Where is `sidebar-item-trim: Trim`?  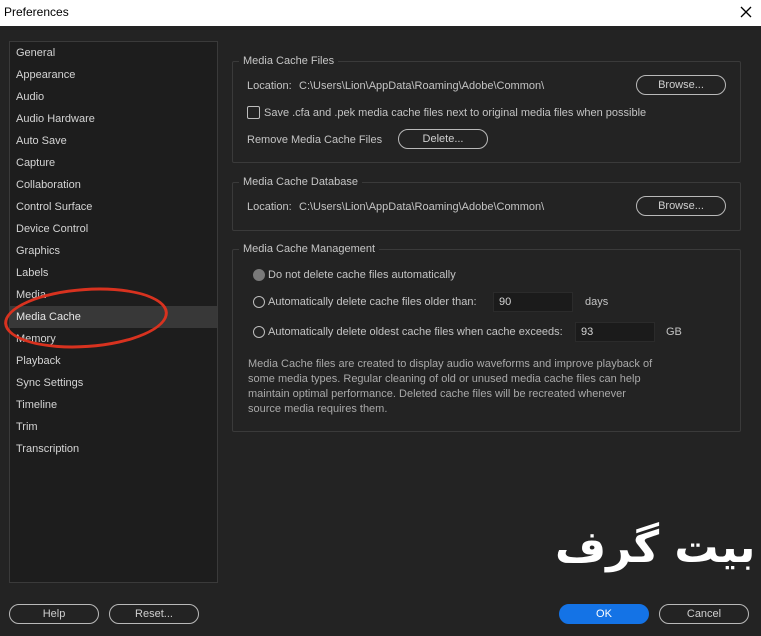 sidebar-item-trim: Trim is located at coordinates (113, 427).